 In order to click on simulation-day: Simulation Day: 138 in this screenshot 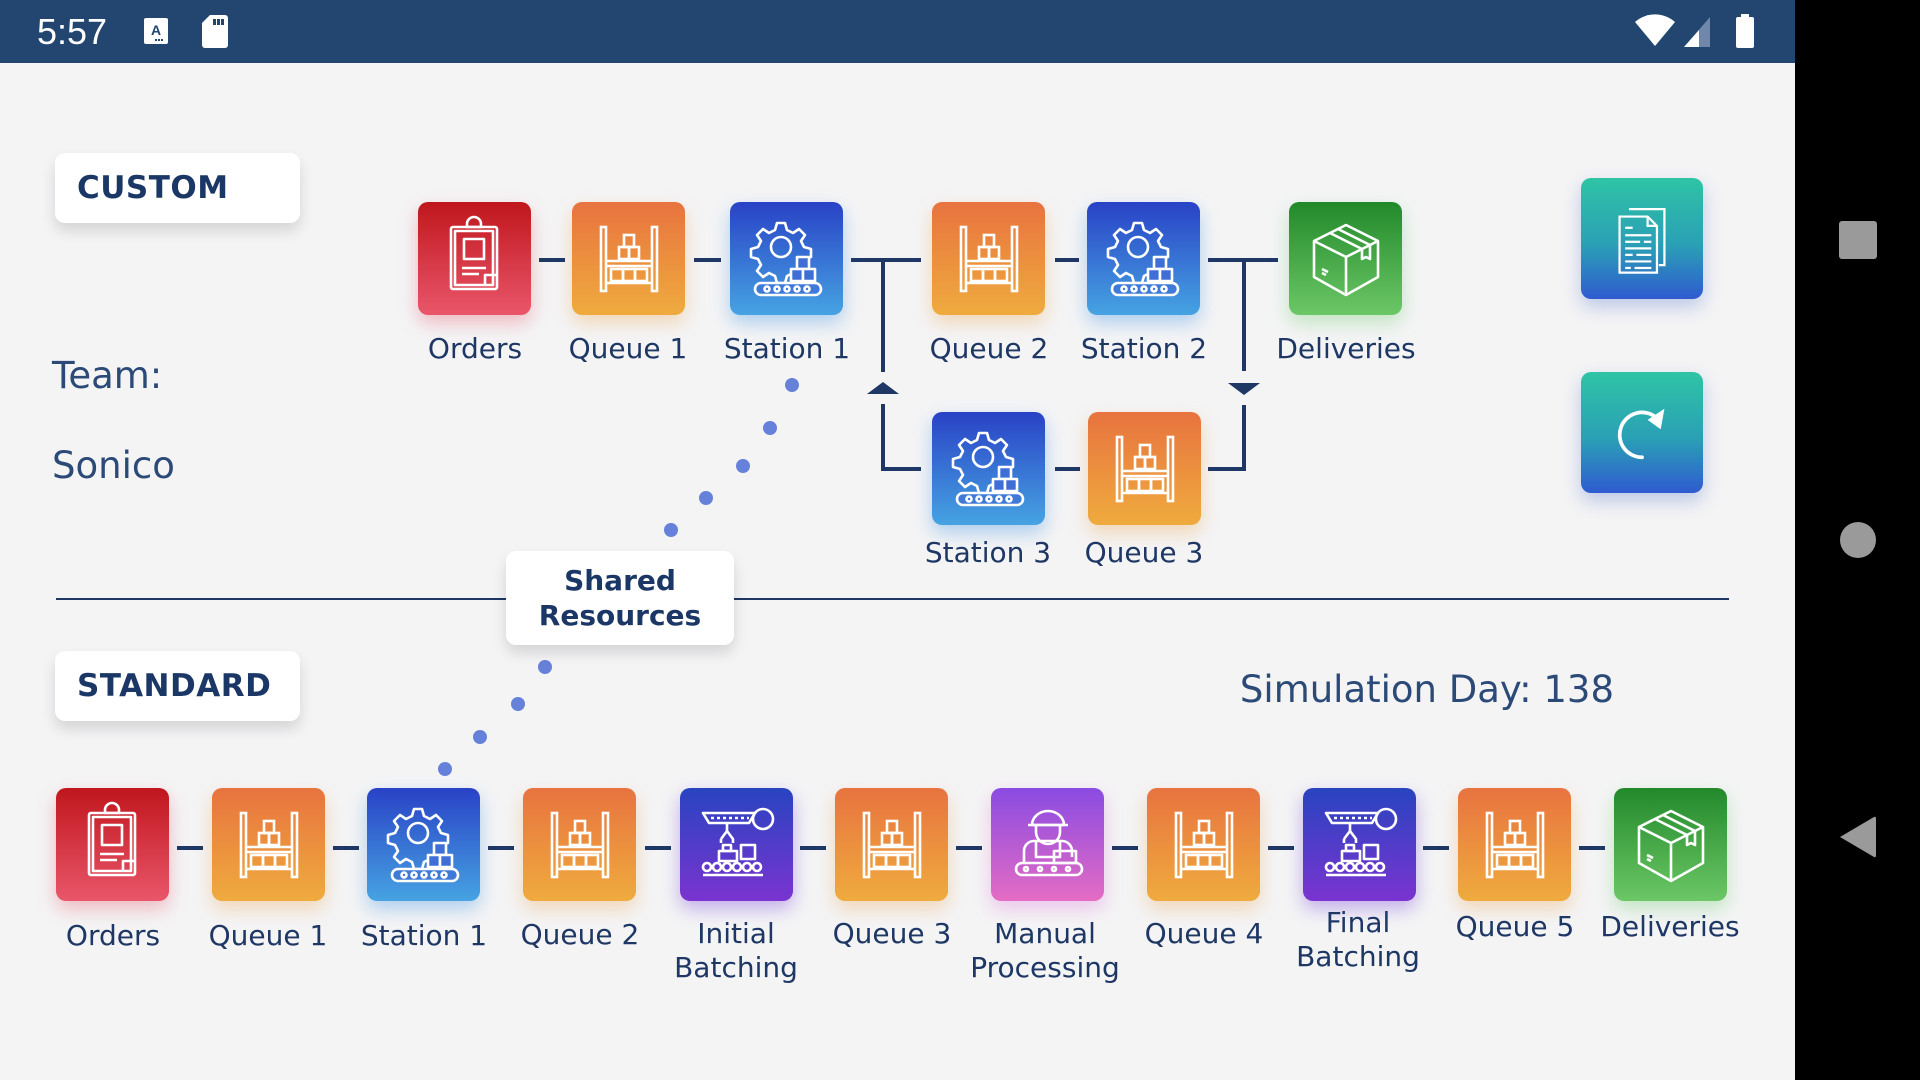, I will do `click(1426, 689)`.